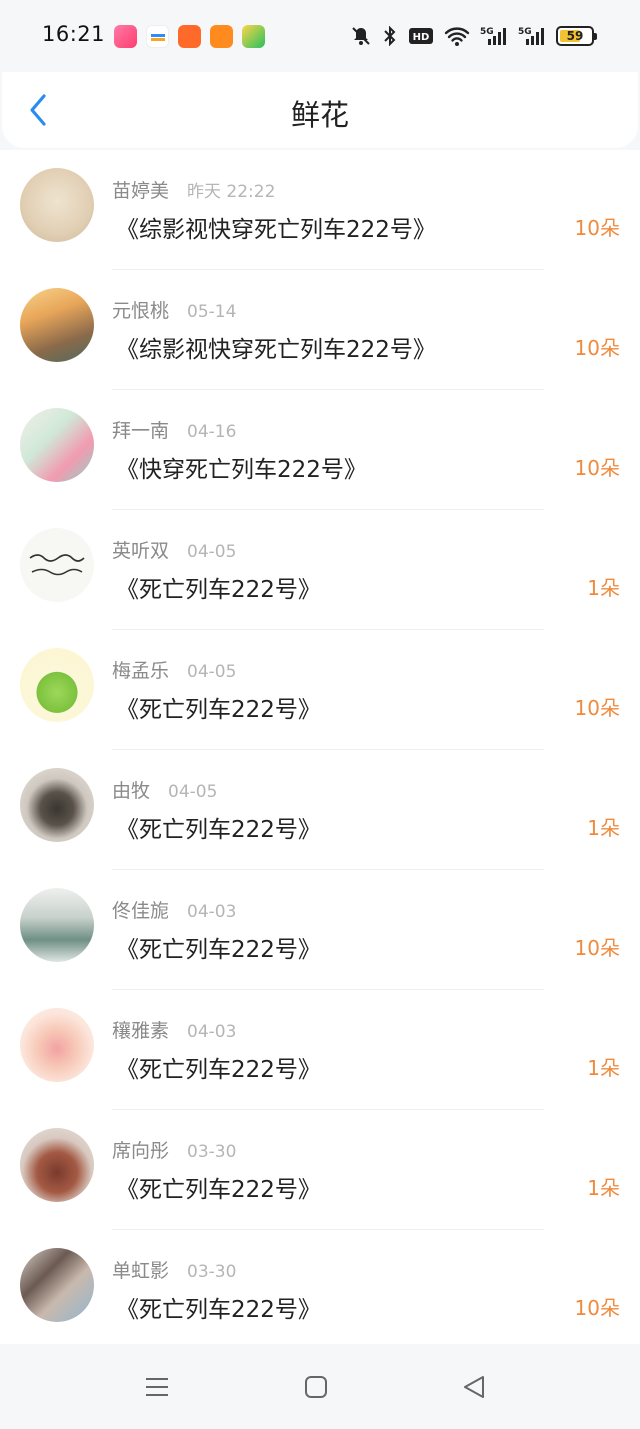 Image resolution: width=640 pixels, height=1429 pixels. I want to click on list-item: 佟佳旎 04-03 《死亡列车222号》 10朵, so click(320, 930).